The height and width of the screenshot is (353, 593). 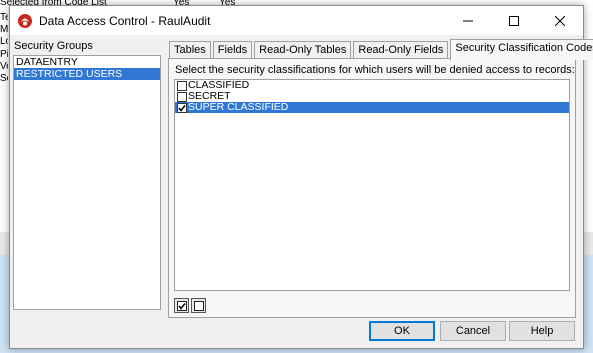 What do you see at coordinates (372, 85) in the screenshot?
I see `code-item-classified: CLASSIFIED` at bounding box center [372, 85].